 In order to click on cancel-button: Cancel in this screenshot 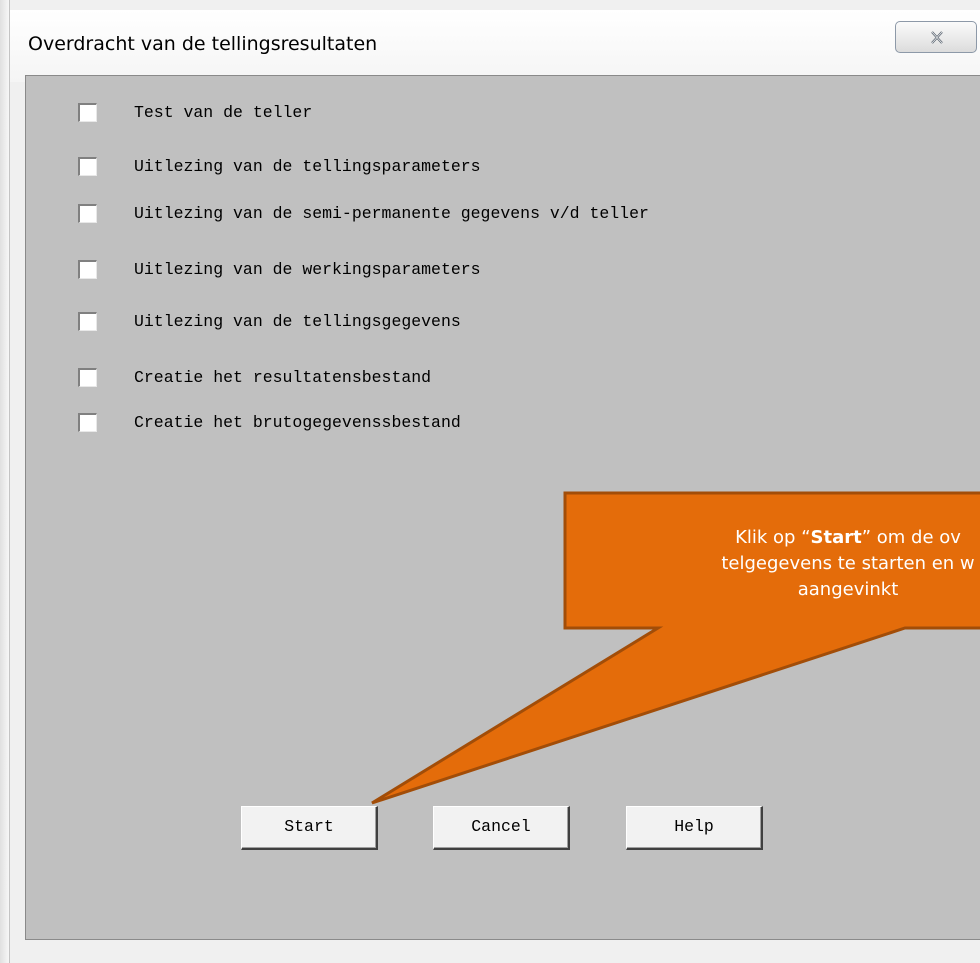, I will do `click(501, 828)`.